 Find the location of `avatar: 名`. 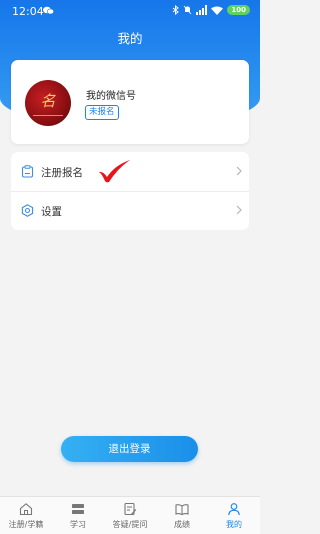

avatar: 名 is located at coordinates (48, 103).